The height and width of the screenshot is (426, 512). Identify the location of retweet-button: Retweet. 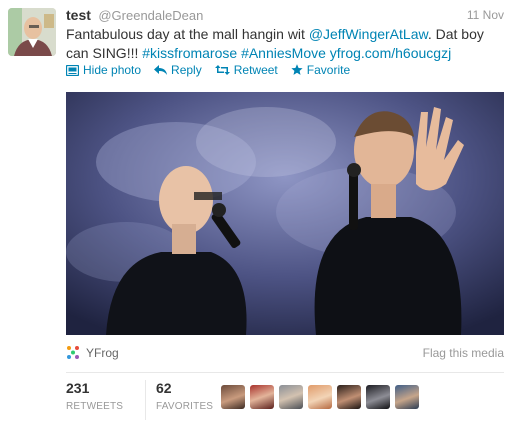
(246, 70).